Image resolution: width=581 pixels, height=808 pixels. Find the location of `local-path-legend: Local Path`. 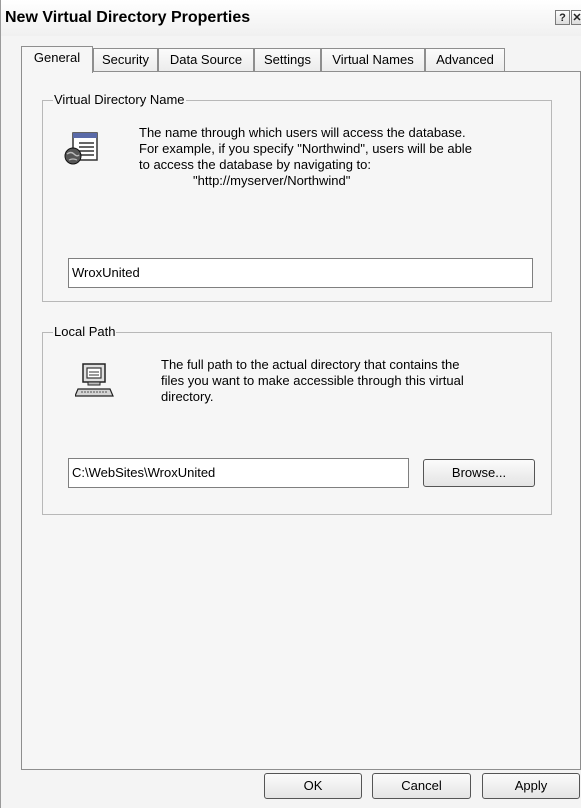

local-path-legend: Local Path is located at coordinates (85, 331).